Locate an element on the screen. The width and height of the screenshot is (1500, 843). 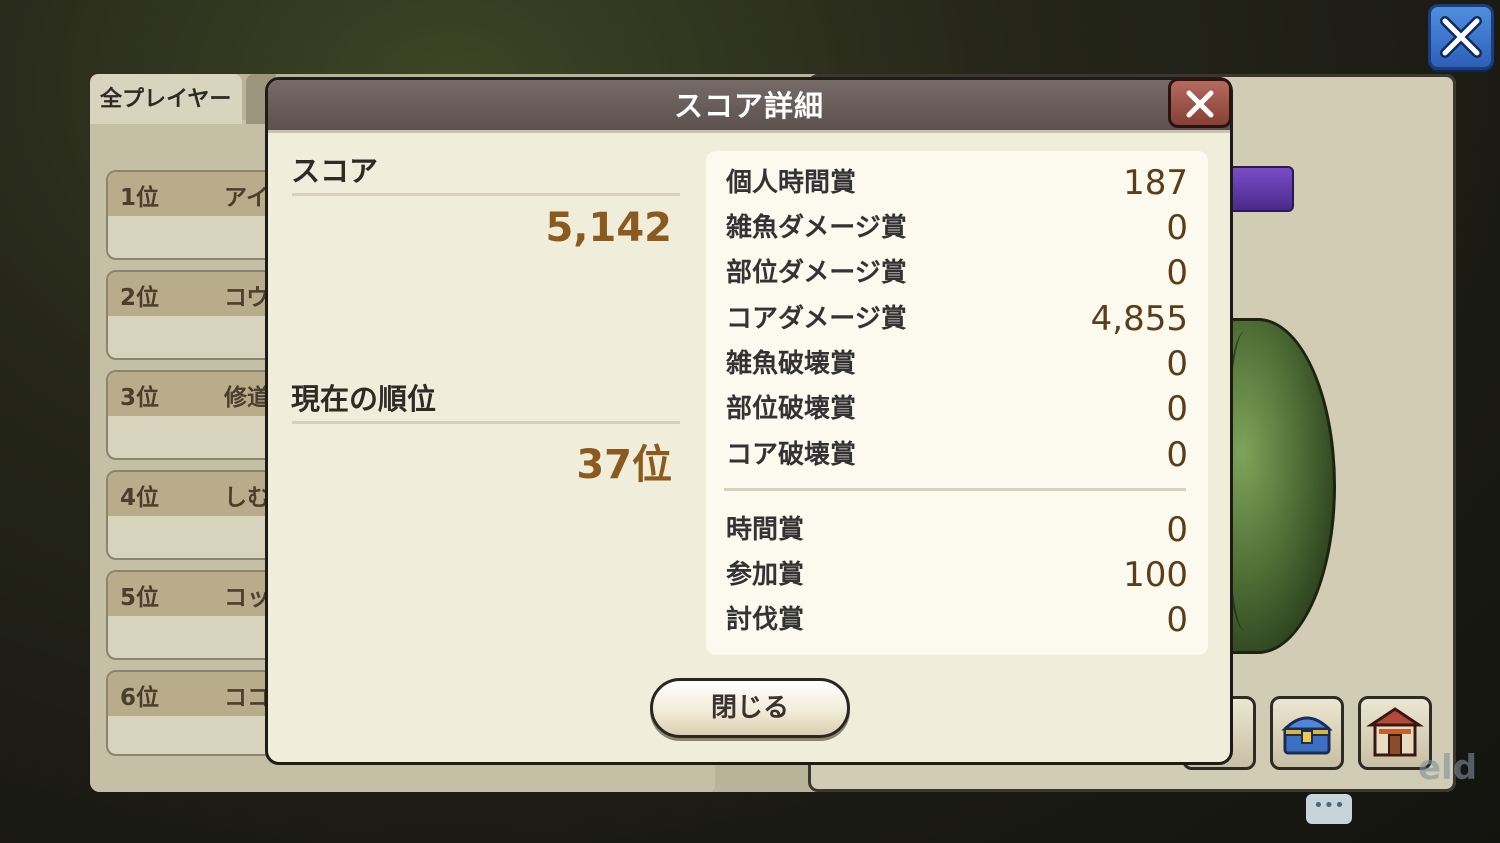
bonus-row: 部位破壊賞 0 is located at coordinates (957, 409).